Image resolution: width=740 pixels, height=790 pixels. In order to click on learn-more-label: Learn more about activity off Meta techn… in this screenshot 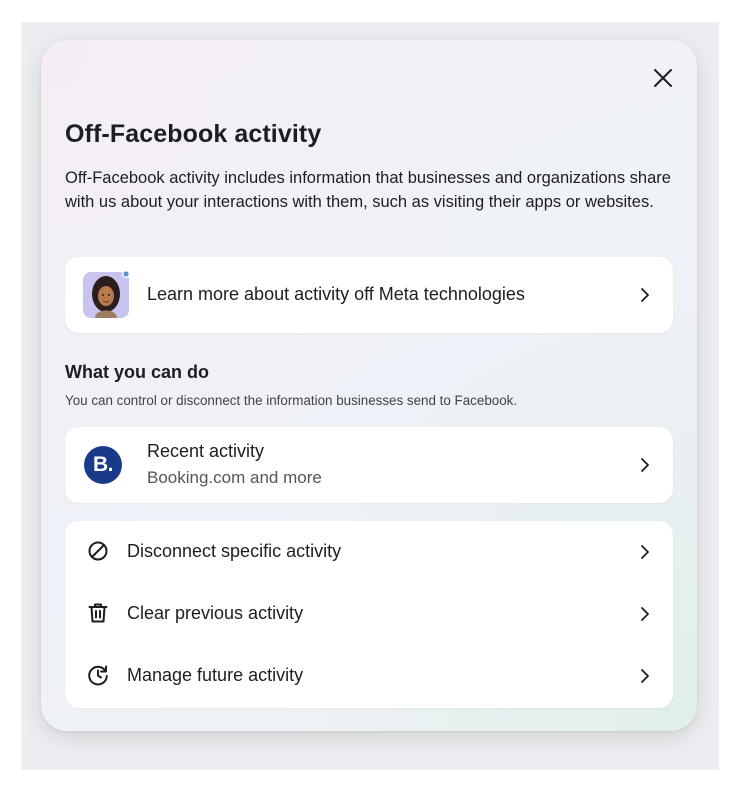, I will do `click(336, 294)`.